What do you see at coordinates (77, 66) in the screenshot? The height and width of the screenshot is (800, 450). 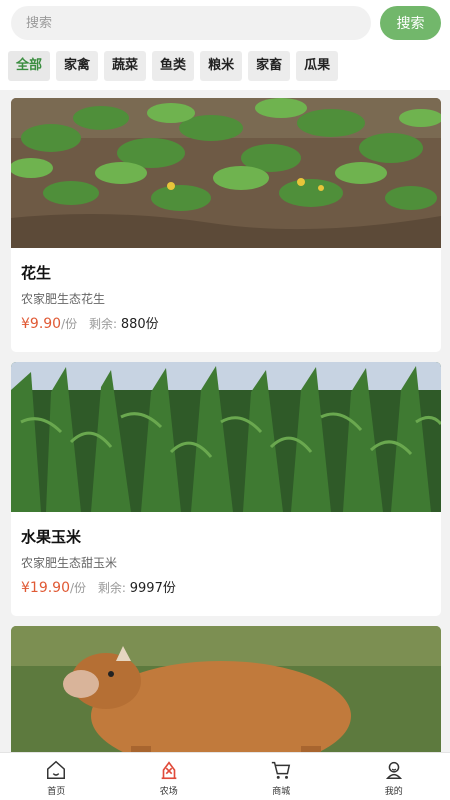 I see `category-poultry: 家禽` at bounding box center [77, 66].